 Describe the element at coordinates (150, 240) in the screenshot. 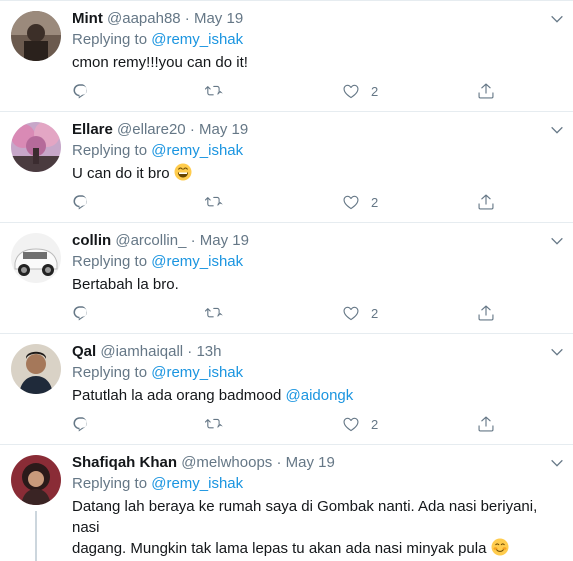

I see `user-handle: @arcollin_` at that location.